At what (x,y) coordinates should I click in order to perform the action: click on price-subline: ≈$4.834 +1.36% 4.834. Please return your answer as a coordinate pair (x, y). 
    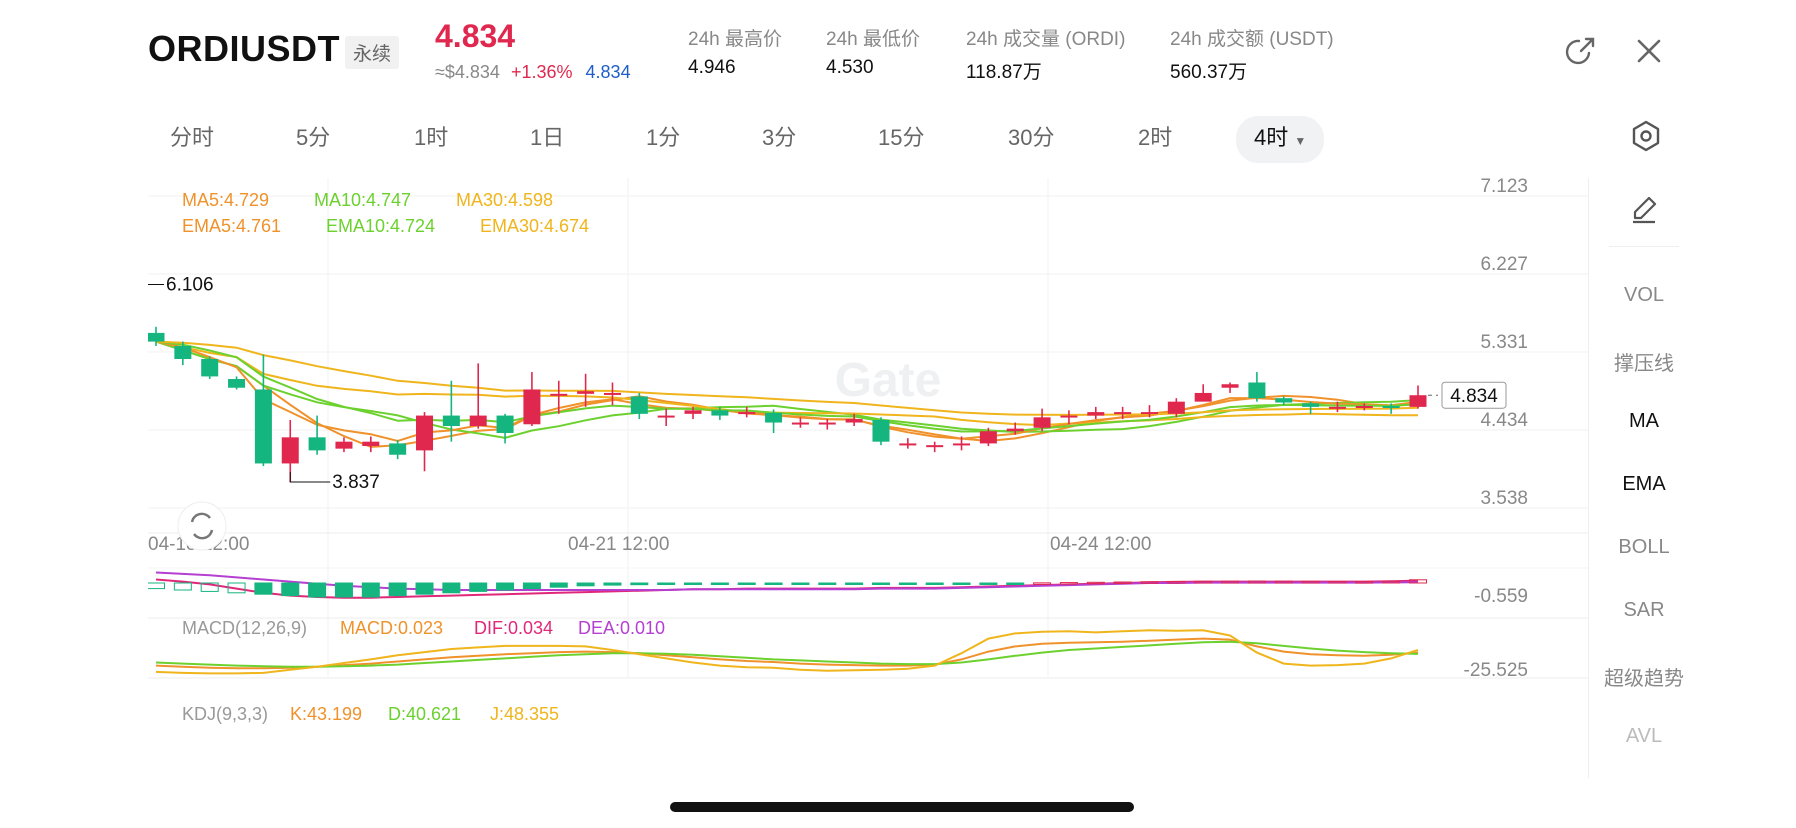
    Looking at the image, I should click on (533, 72).